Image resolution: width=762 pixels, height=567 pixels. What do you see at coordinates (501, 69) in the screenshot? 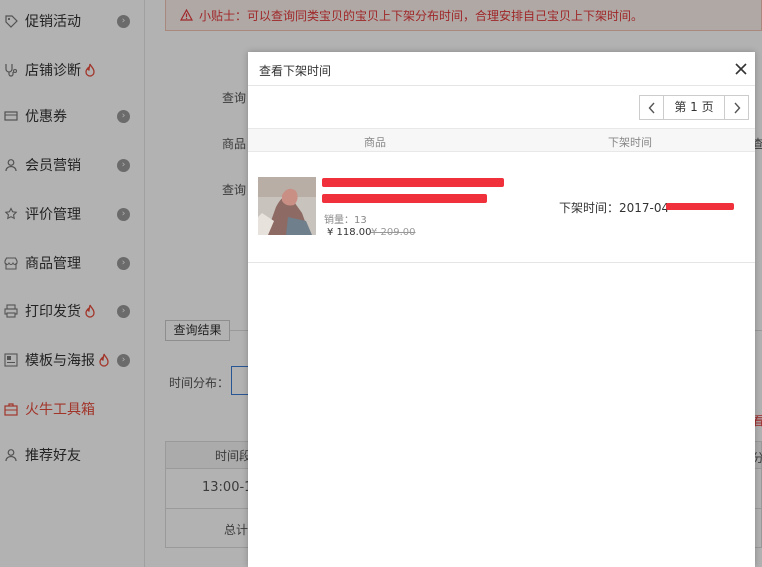
I see `dialog-header: 查看下架时间` at bounding box center [501, 69].